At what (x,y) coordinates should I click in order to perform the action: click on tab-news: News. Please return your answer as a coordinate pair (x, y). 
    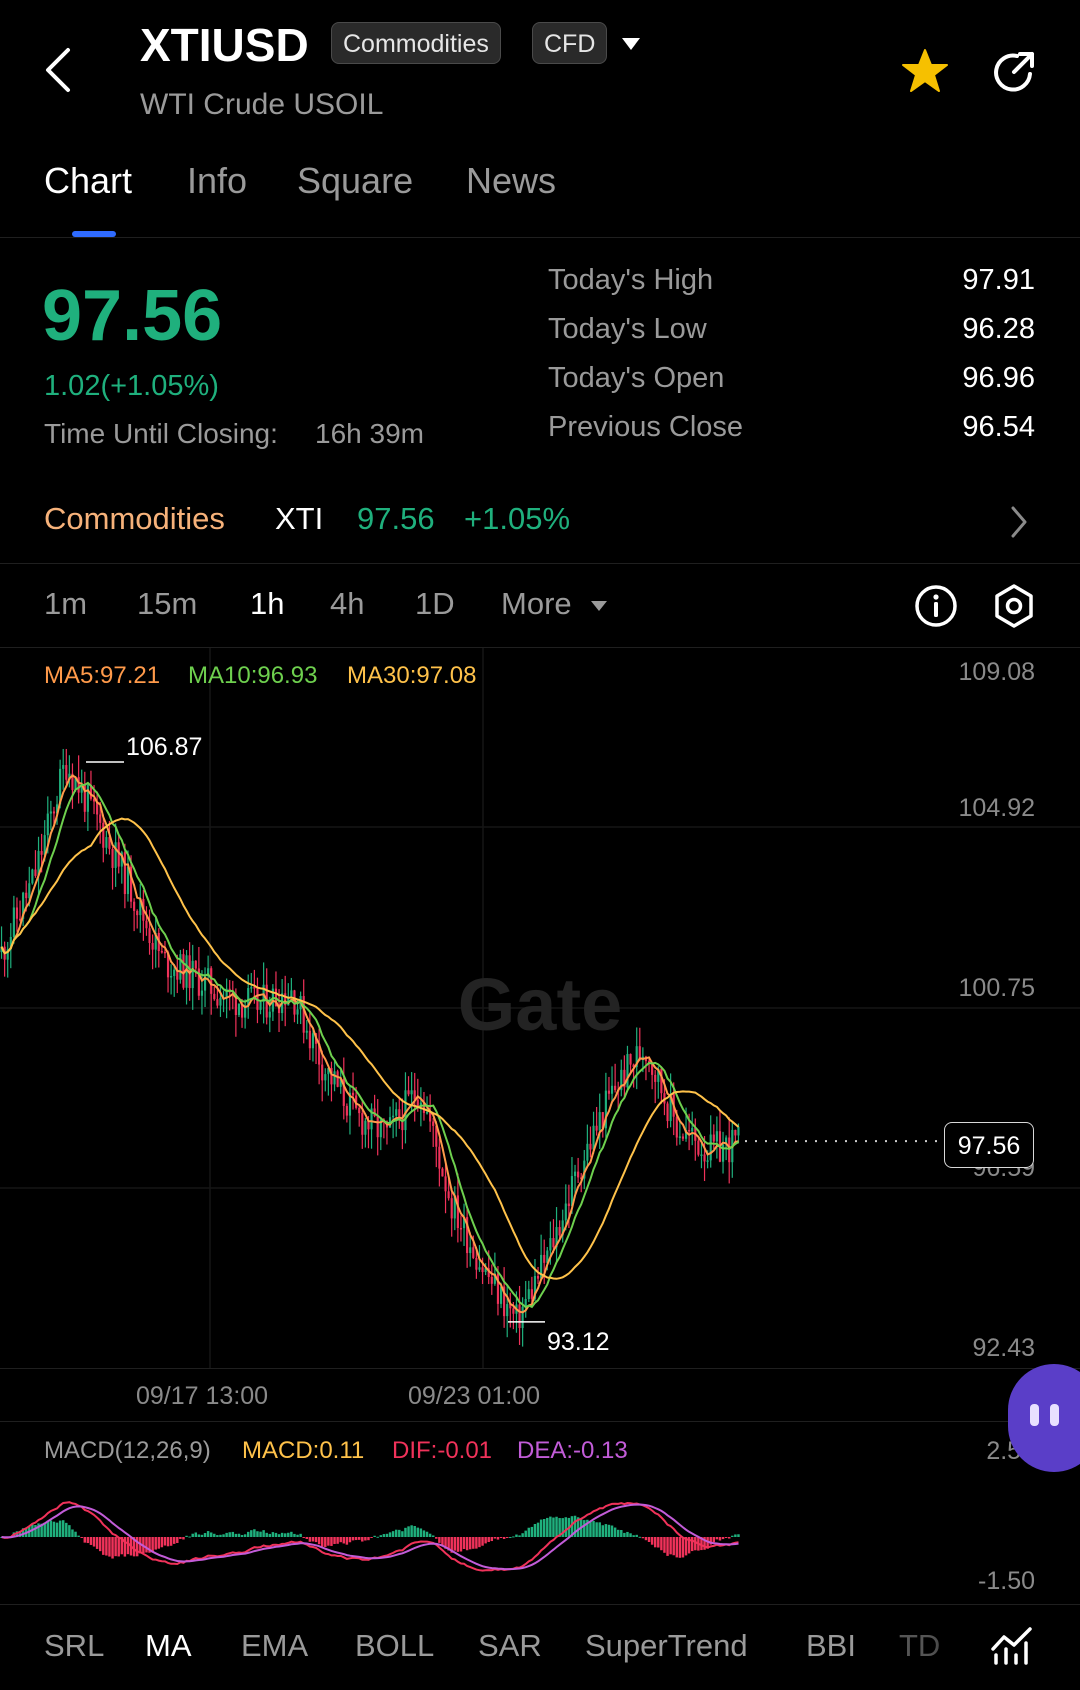
    Looking at the image, I should click on (511, 181).